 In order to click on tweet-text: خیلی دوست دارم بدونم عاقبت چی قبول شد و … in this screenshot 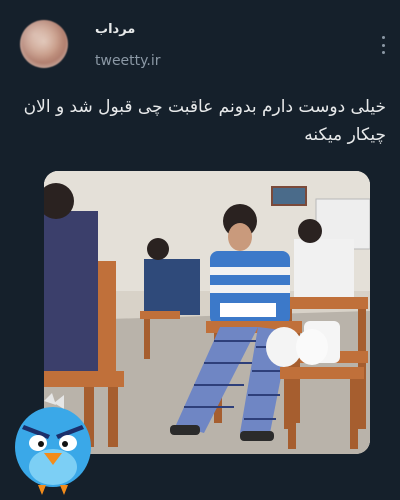, I will do `click(204, 121)`.